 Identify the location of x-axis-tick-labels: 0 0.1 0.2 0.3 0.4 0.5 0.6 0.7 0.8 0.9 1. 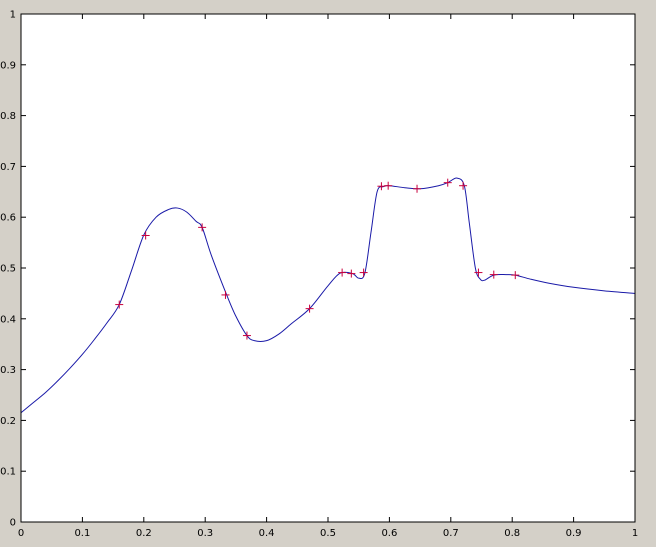
(328, 533).